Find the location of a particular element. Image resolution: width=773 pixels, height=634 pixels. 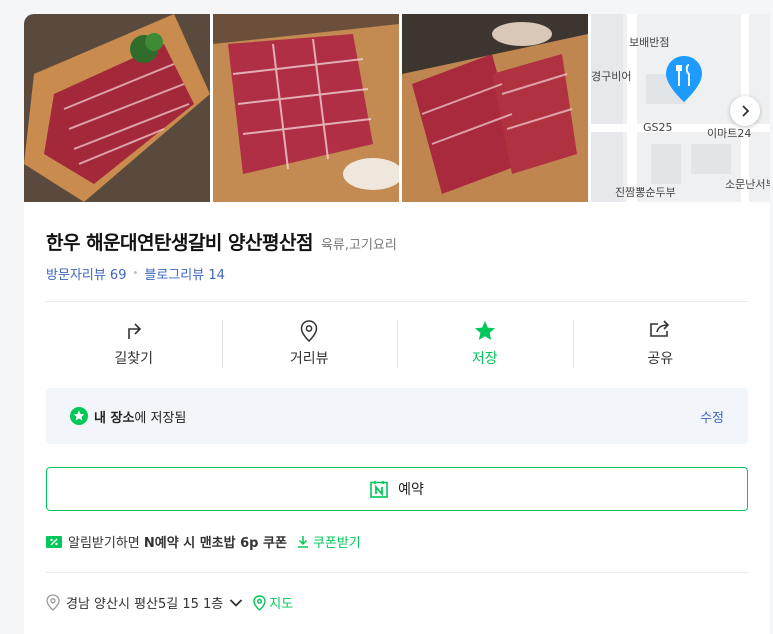

star-icon is located at coordinates (484, 330).